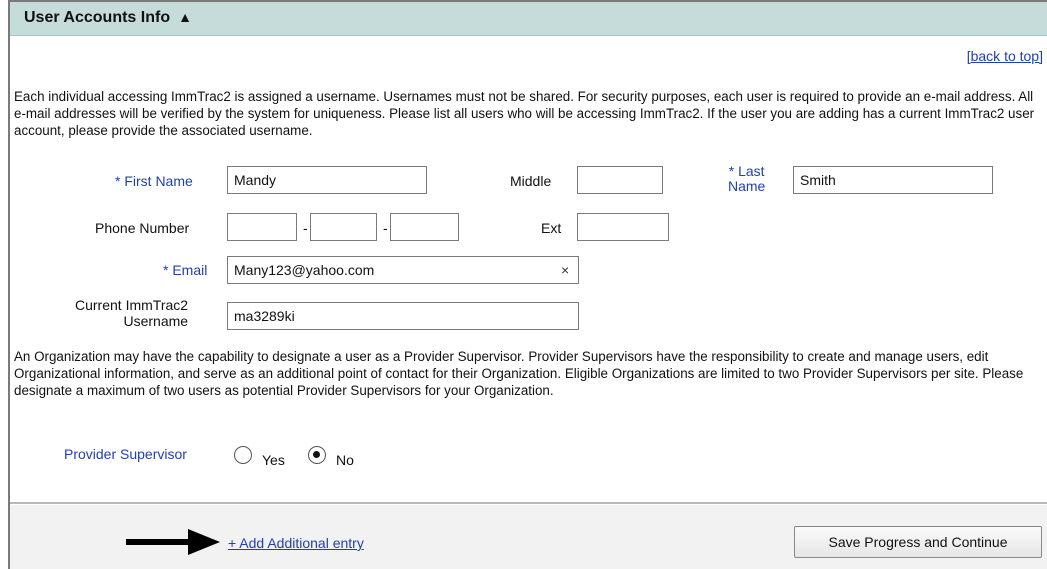 The width and height of the screenshot is (1047, 569). What do you see at coordinates (918, 542) in the screenshot?
I see `save-progress-button: Save Progress and Continue` at bounding box center [918, 542].